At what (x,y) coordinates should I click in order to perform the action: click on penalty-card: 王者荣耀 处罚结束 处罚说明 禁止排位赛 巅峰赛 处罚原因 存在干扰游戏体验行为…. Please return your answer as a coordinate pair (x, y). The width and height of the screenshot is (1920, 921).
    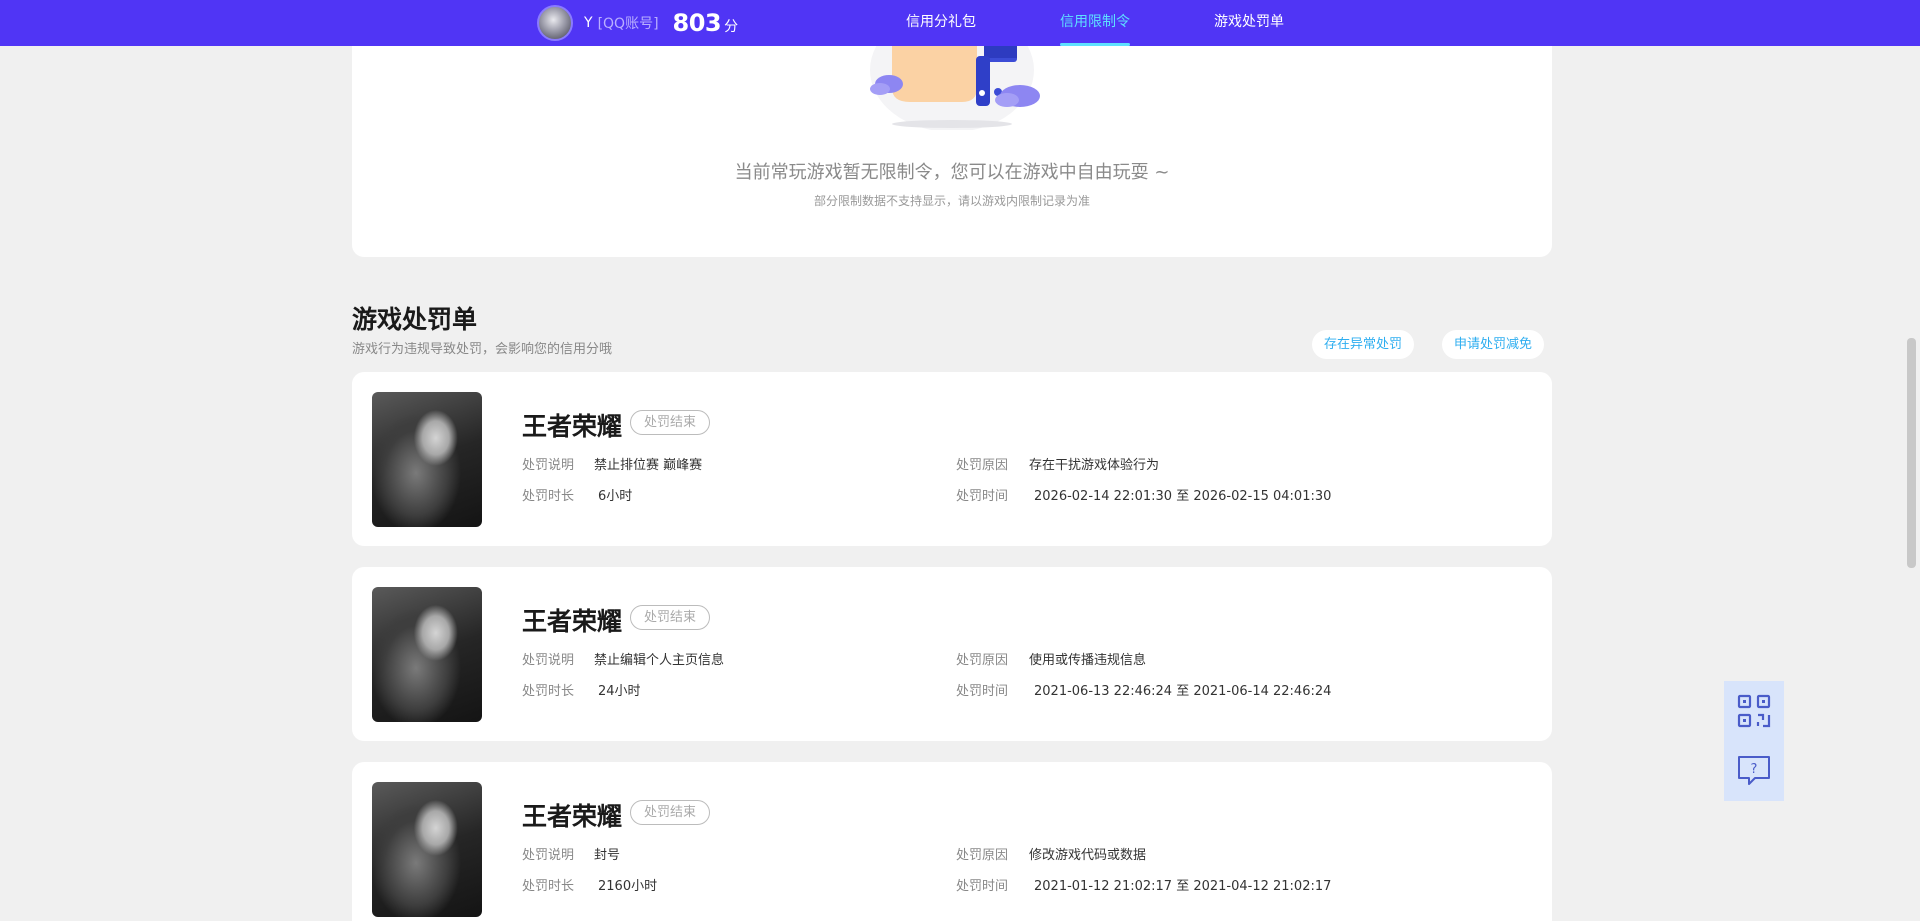
    Looking at the image, I should click on (952, 459).